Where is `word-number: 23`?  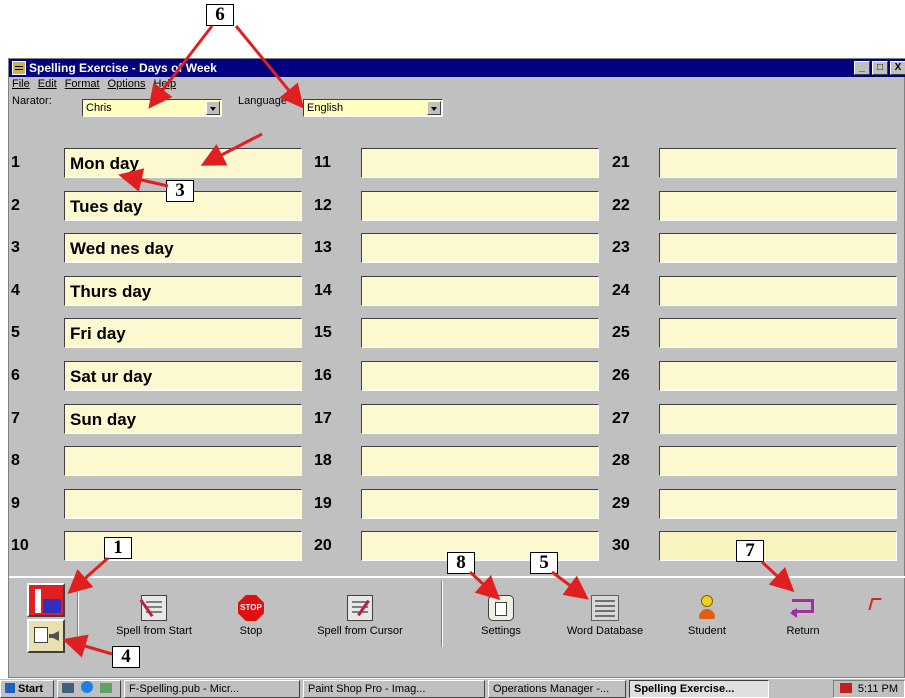
word-number: 23 is located at coordinates (621, 248).